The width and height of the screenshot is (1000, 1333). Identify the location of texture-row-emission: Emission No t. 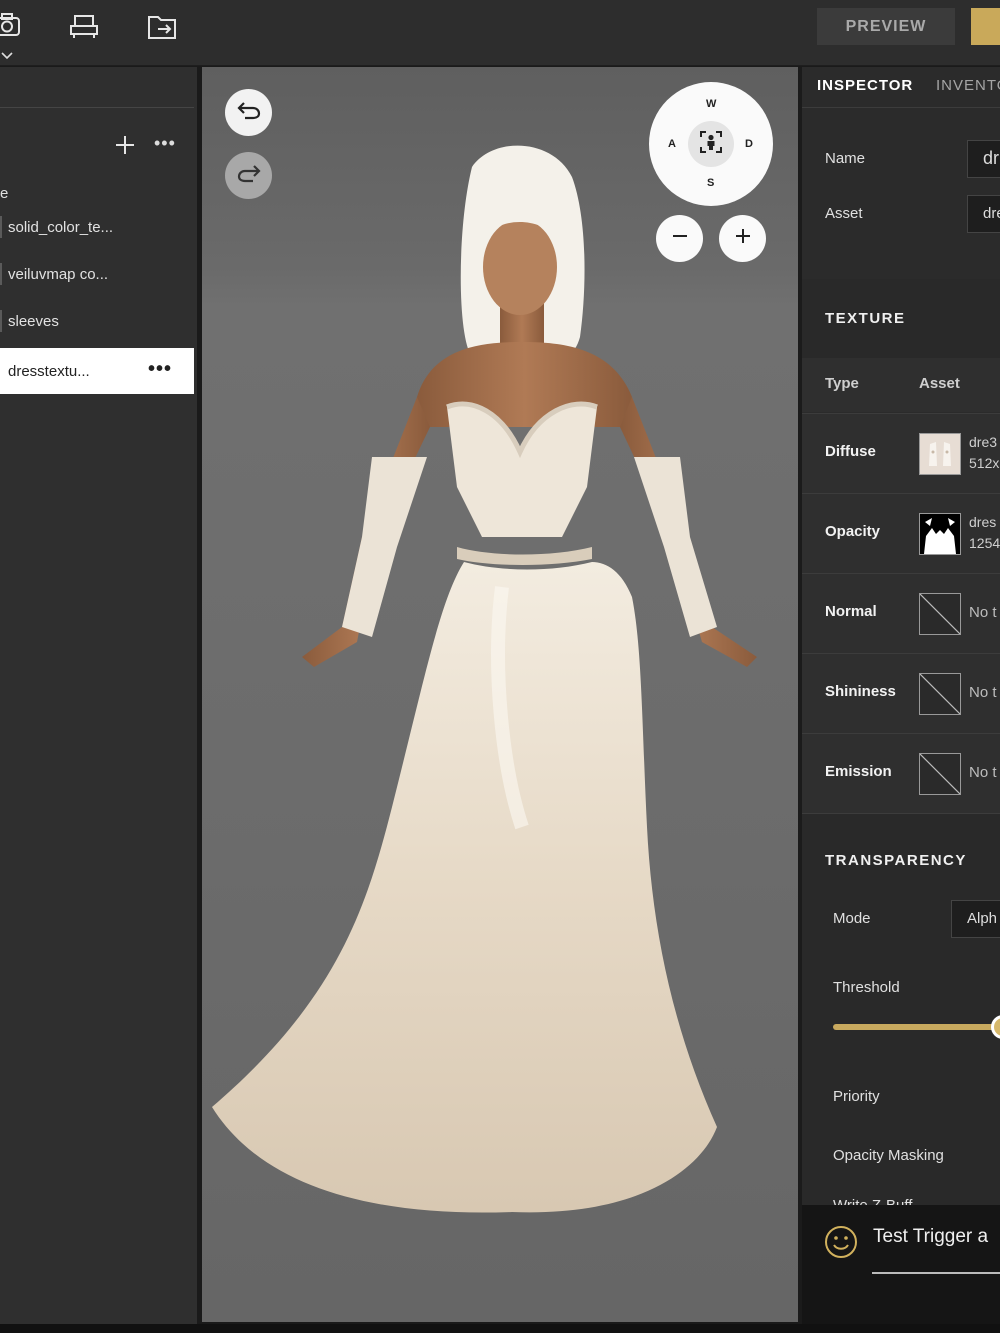
(901, 773).